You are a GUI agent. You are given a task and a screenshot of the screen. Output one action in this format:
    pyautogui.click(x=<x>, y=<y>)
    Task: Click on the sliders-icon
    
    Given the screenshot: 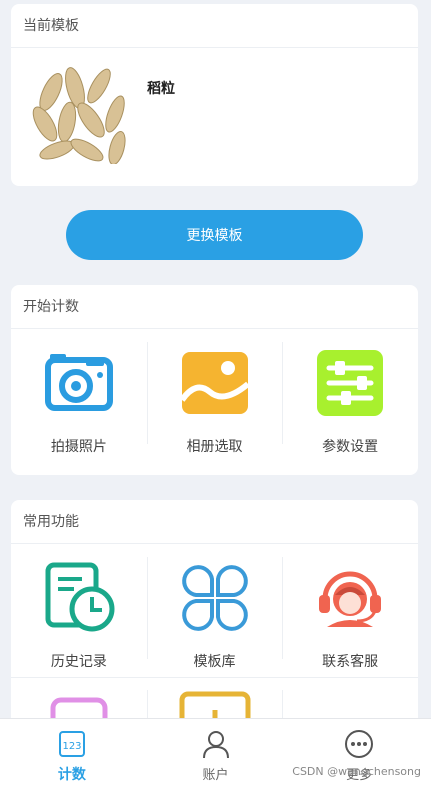 What is the action you would take?
    pyautogui.click(x=350, y=383)
    